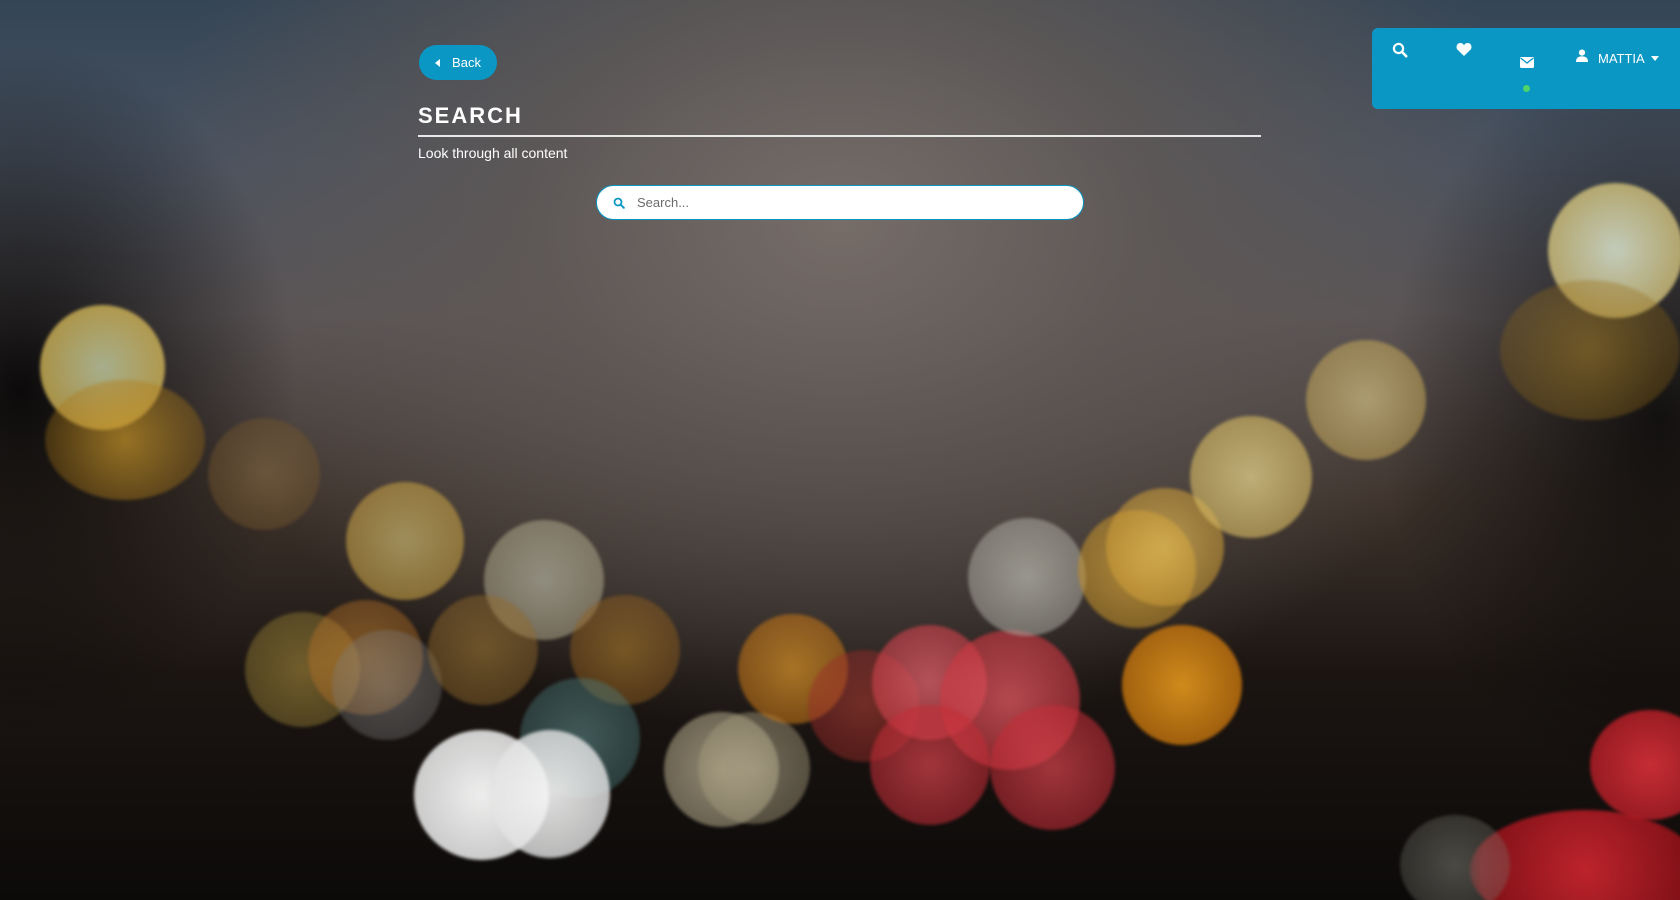 This screenshot has height=900, width=1680. What do you see at coordinates (1621, 58) in the screenshot?
I see `user-name-label: MATTIA` at bounding box center [1621, 58].